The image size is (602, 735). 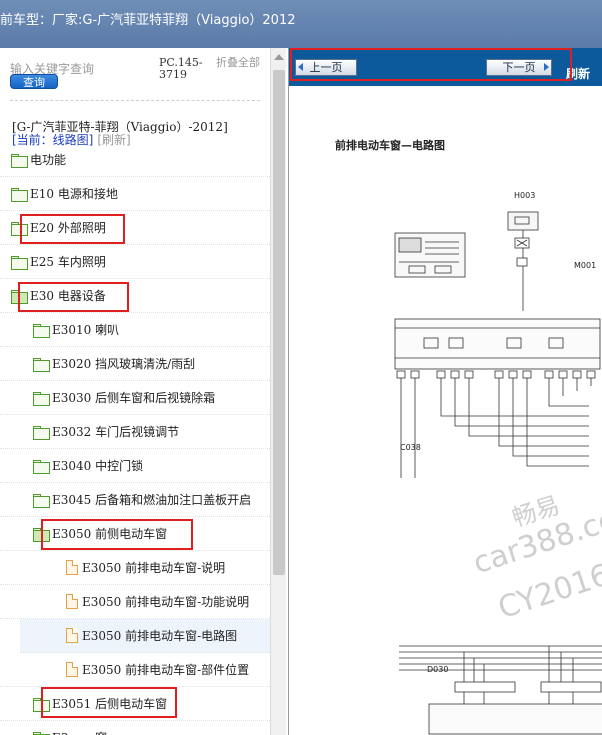 What do you see at coordinates (79, 732) in the screenshot?
I see `tree-item-label: E3... ...窗` at bounding box center [79, 732].